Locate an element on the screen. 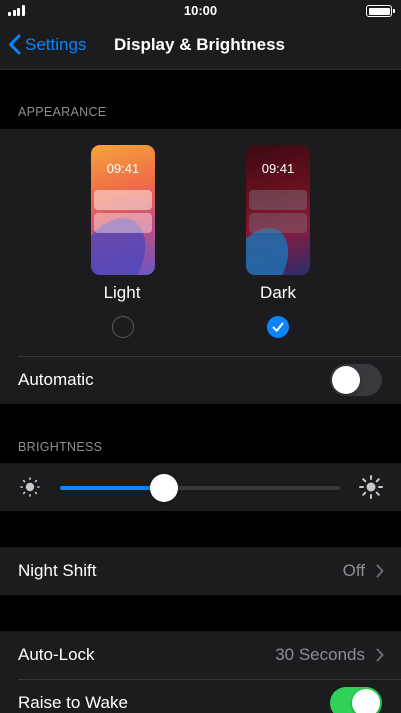 The image size is (401, 713). light-radio is located at coordinates (123, 327).